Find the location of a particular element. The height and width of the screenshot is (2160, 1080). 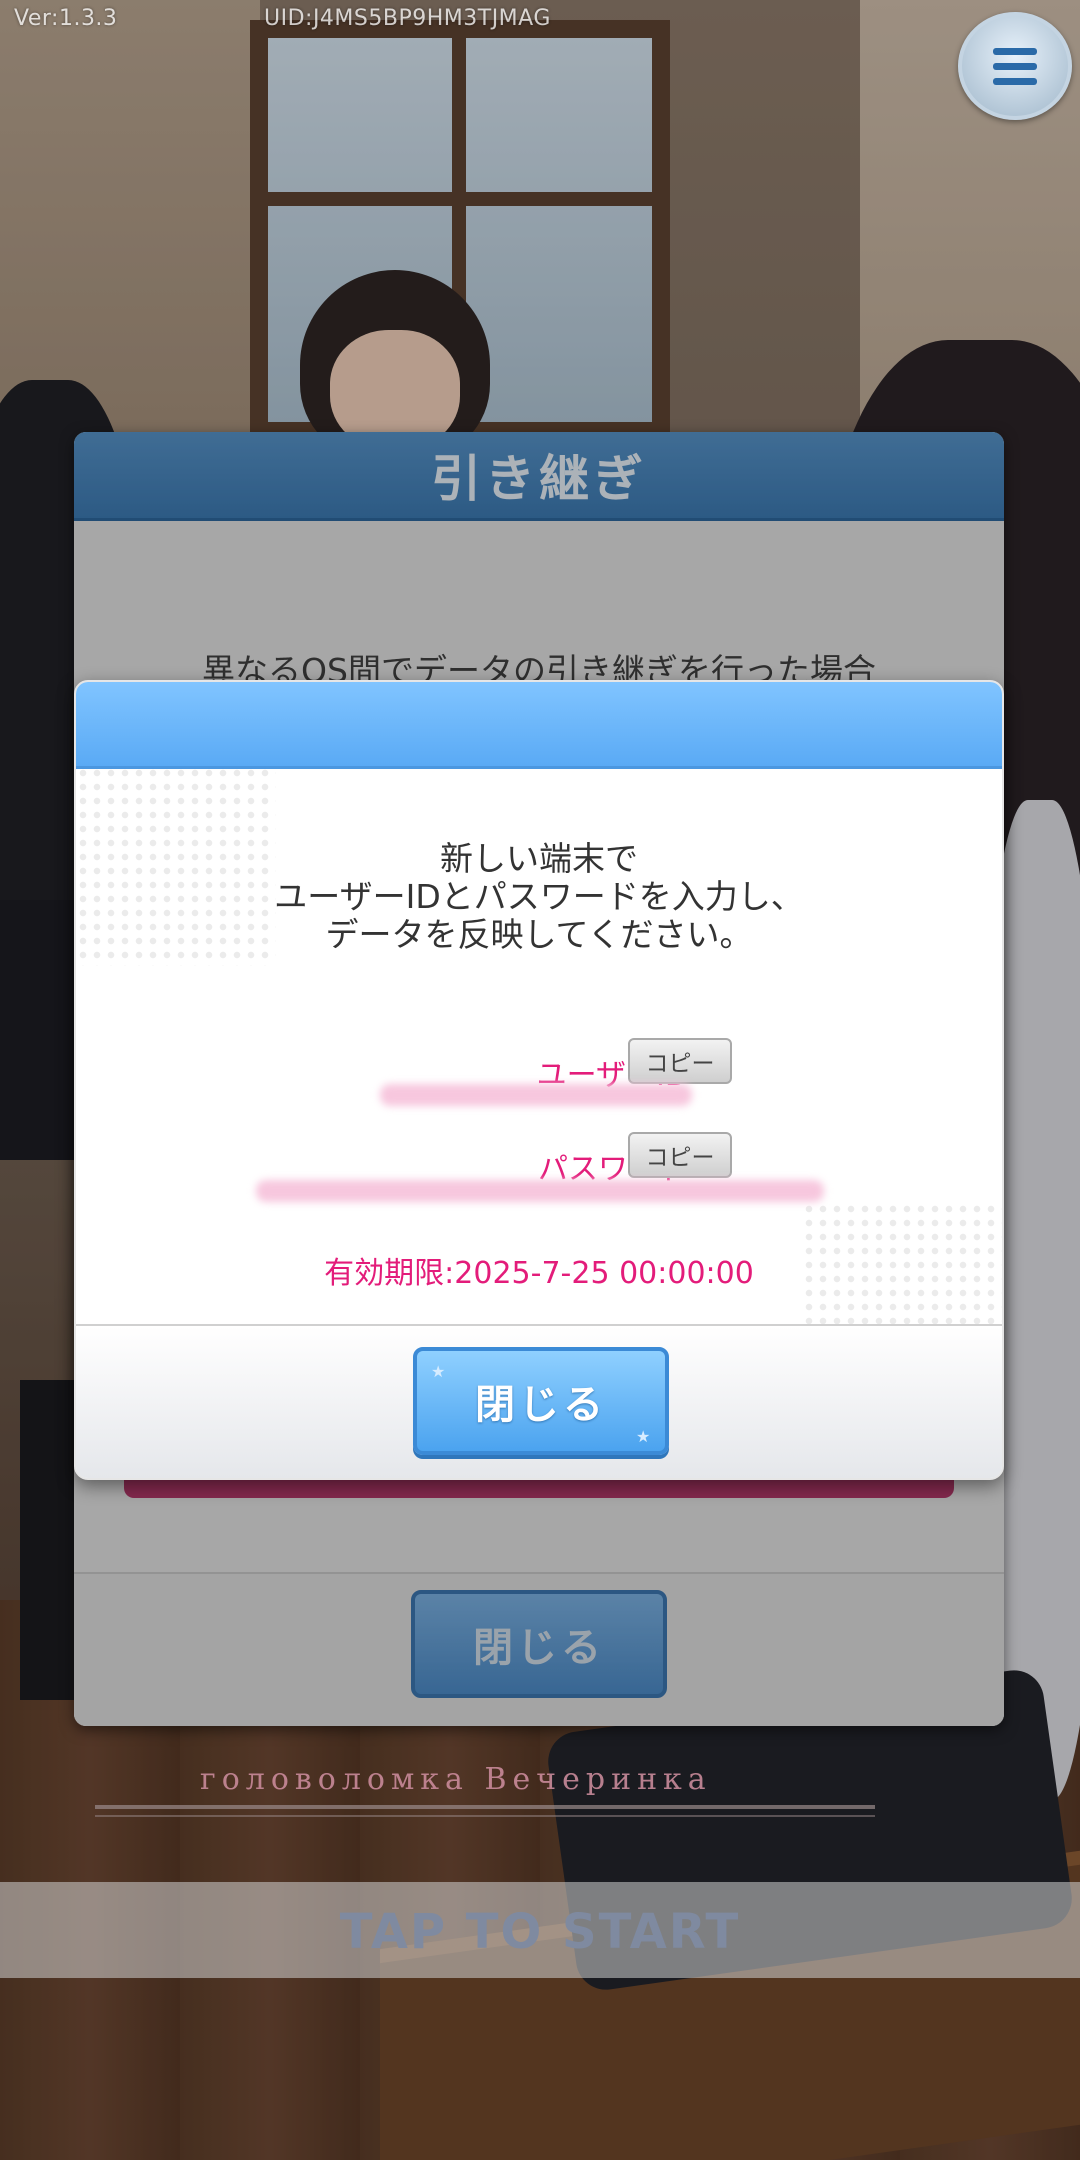

copy-user-id-button: コピー is located at coordinates (680, 1061).